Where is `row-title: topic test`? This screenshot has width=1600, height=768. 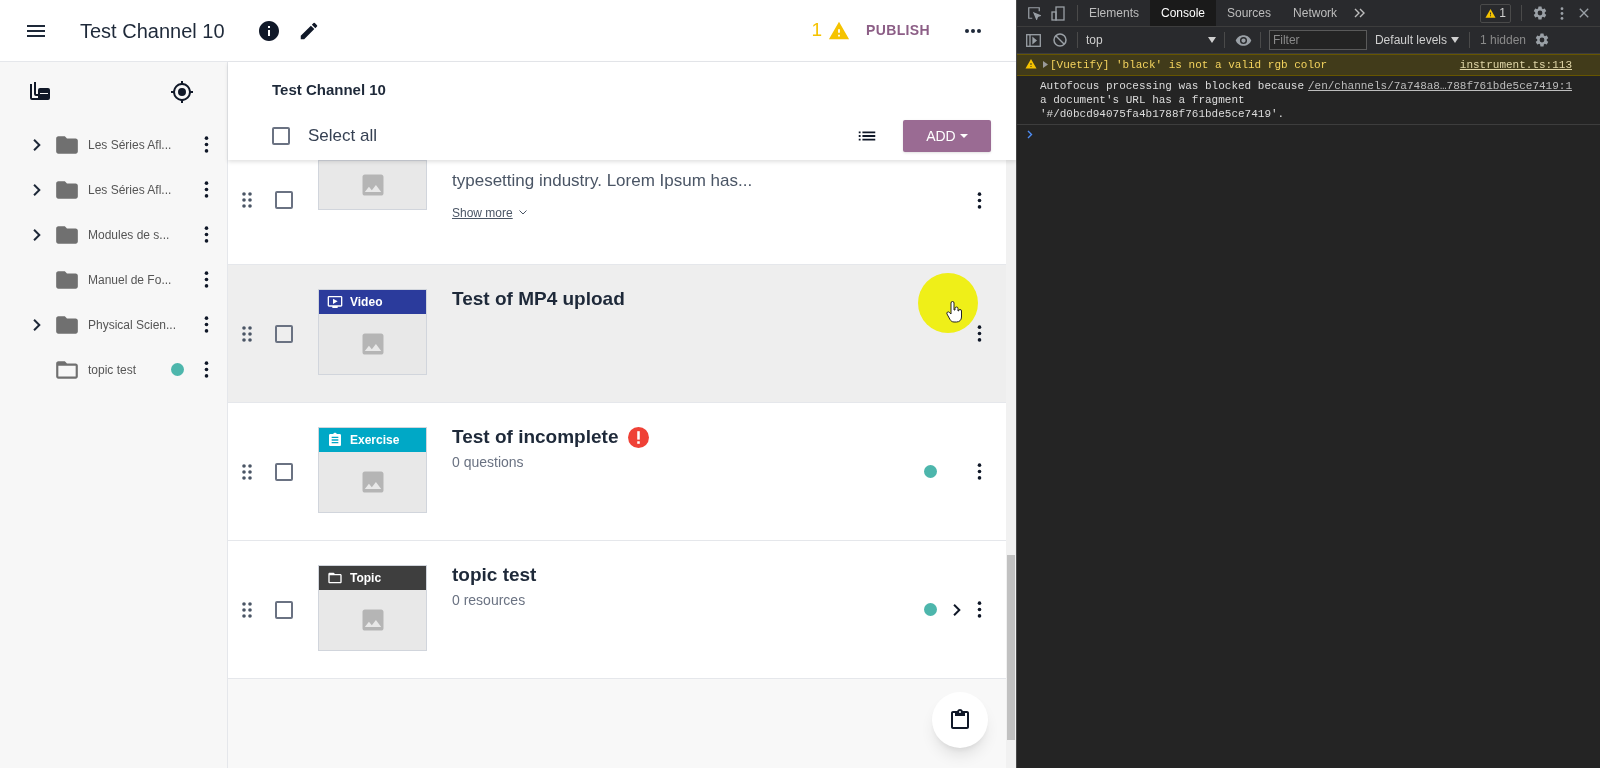 row-title: topic test is located at coordinates (494, 575).